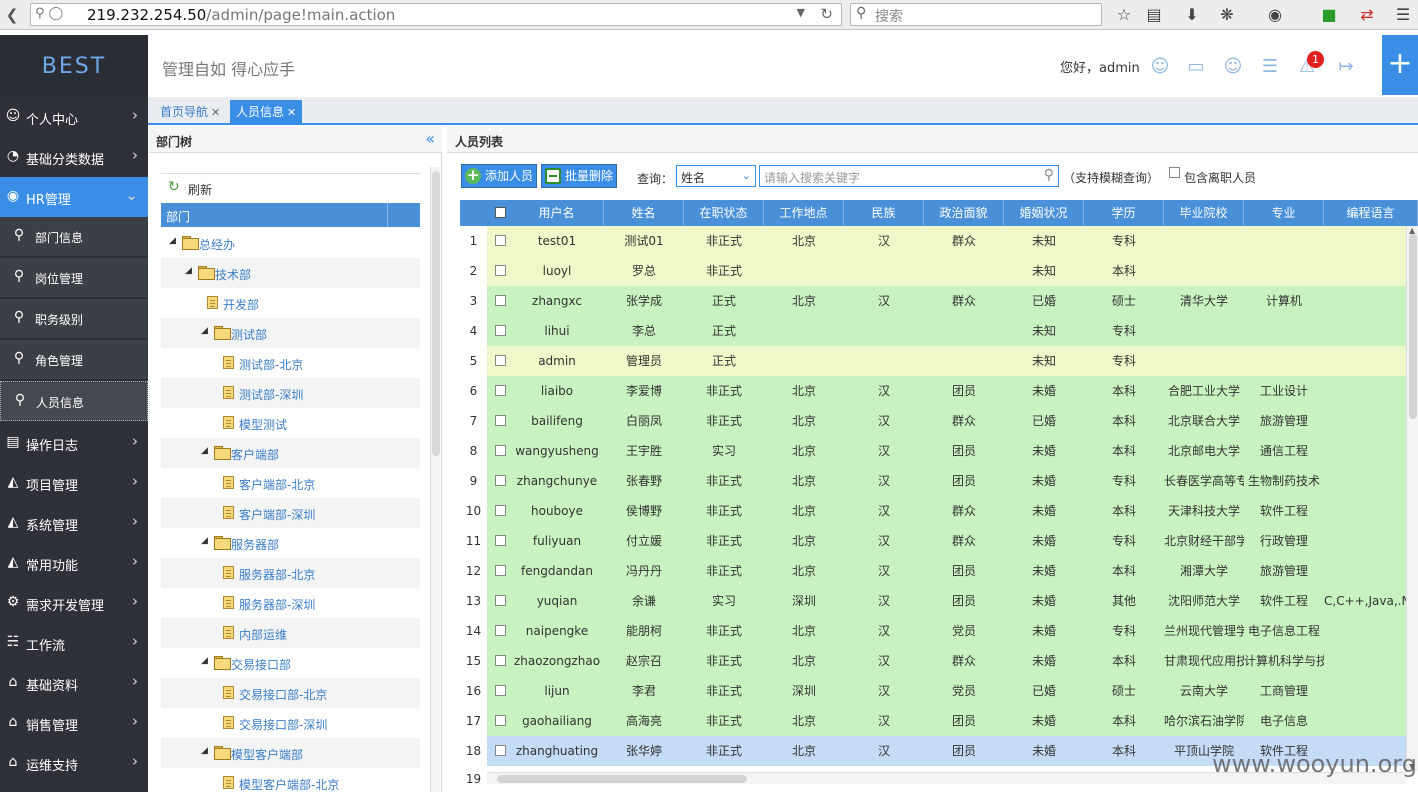  Describe the element at coordinates (74, 563) in the screenshot. I see `sidebar-item-common-functions: ◭ 常用功能 ›` at that location.